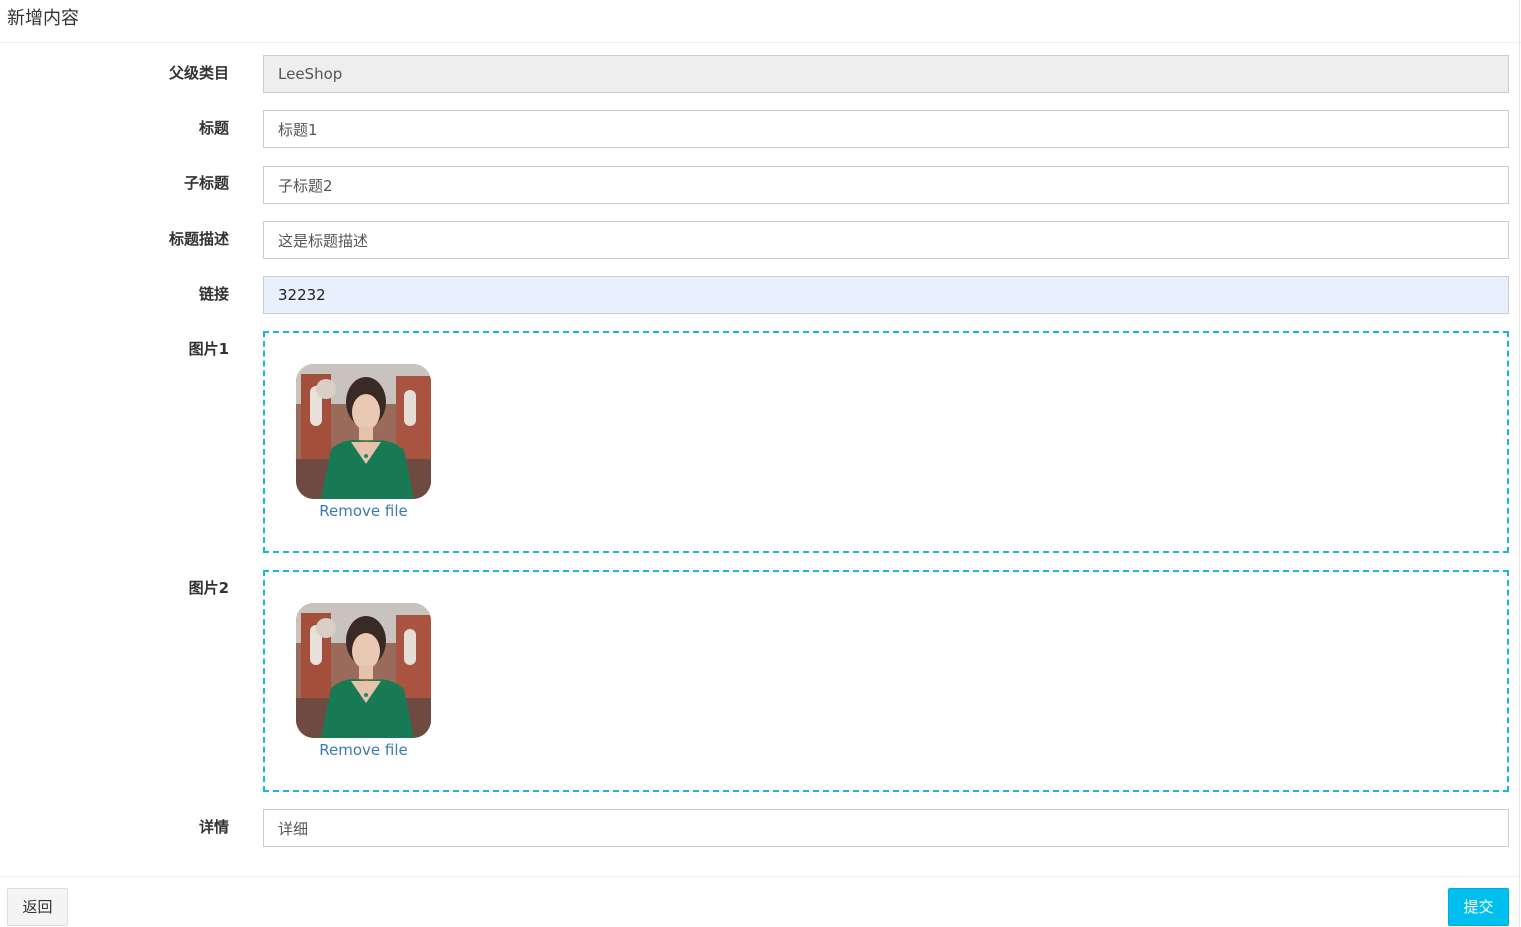  What do you see at coordinates (198, 239) in the screenshot?
I see `title-desc-label: 标题描述` at bounding box center [198, 239].